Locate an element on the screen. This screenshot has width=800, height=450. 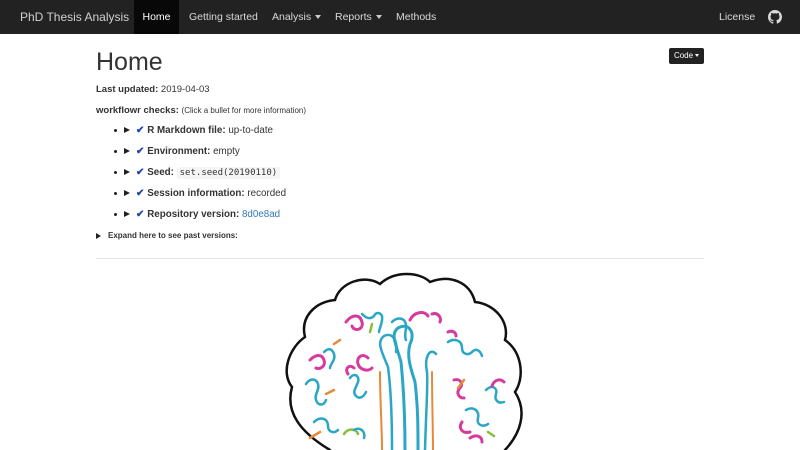
nav-license: License is located at coordinates (737, 17).